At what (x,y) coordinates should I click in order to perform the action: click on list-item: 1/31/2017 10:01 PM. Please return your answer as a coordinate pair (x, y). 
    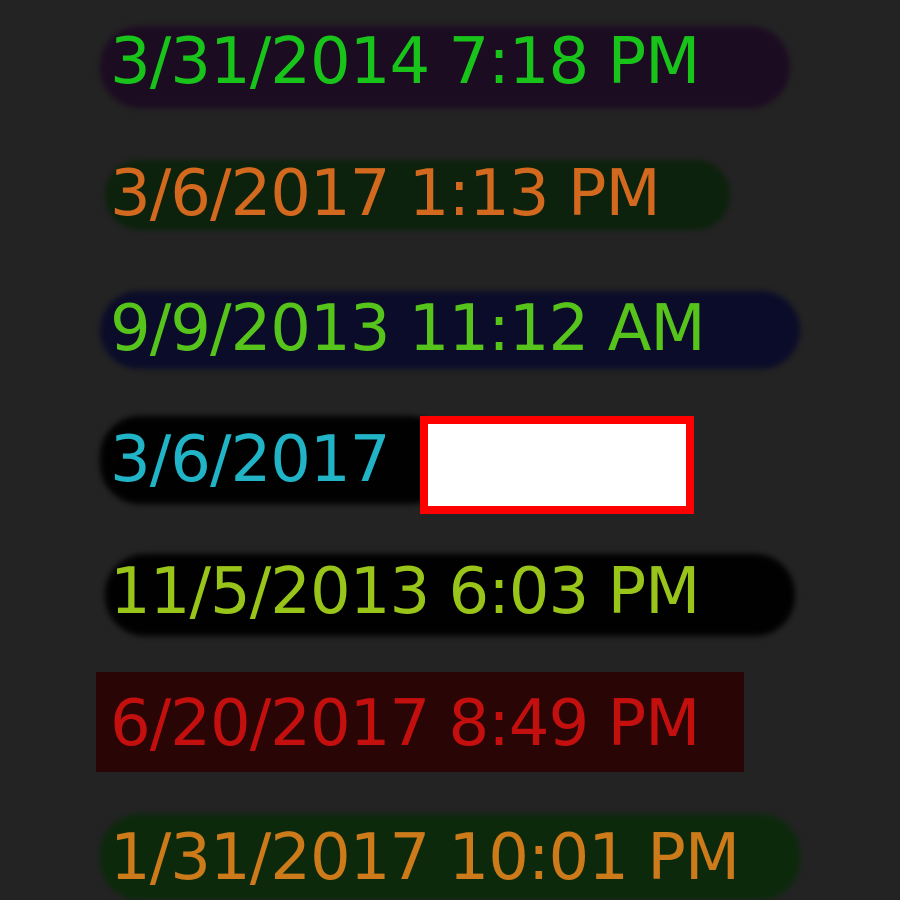
    Looking at the image, I should click on (450, 852).